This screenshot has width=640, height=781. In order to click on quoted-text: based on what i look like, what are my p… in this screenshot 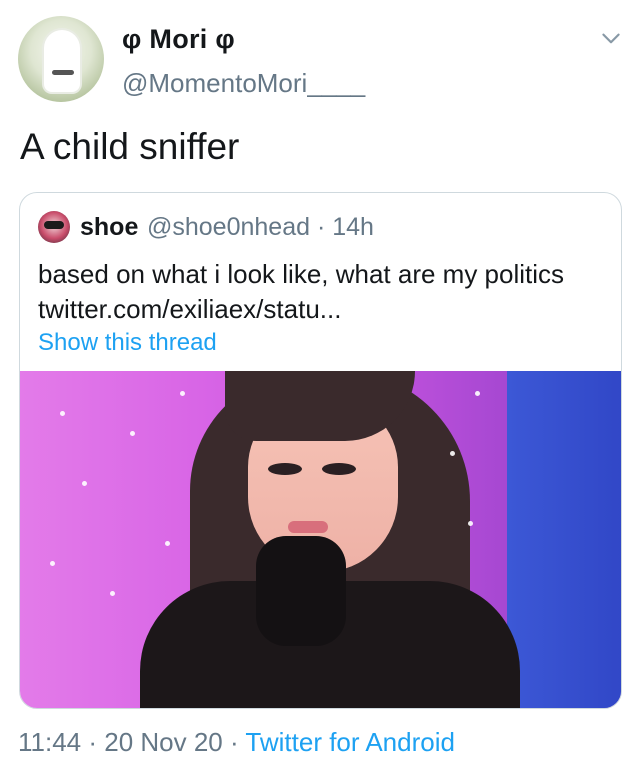, I will do `click(325, 292)`.